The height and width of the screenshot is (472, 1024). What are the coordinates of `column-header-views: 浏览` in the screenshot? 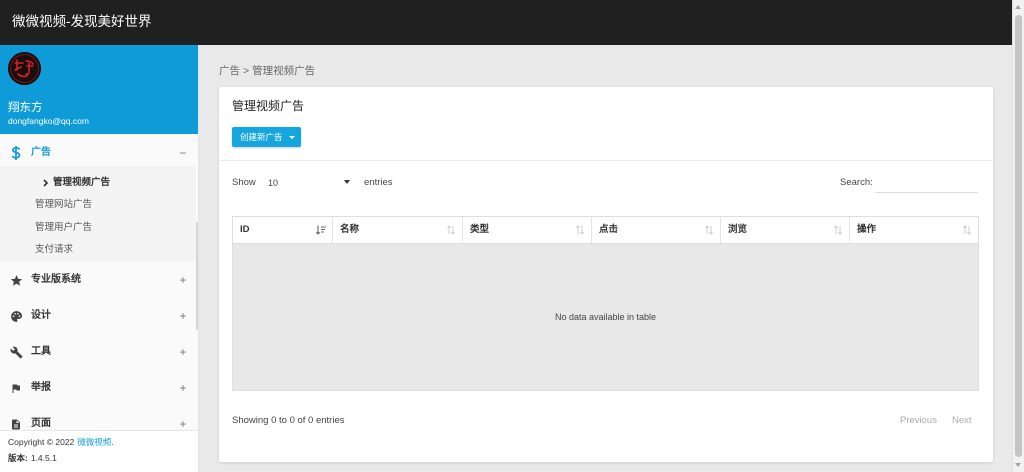 It's located at (785, 230).